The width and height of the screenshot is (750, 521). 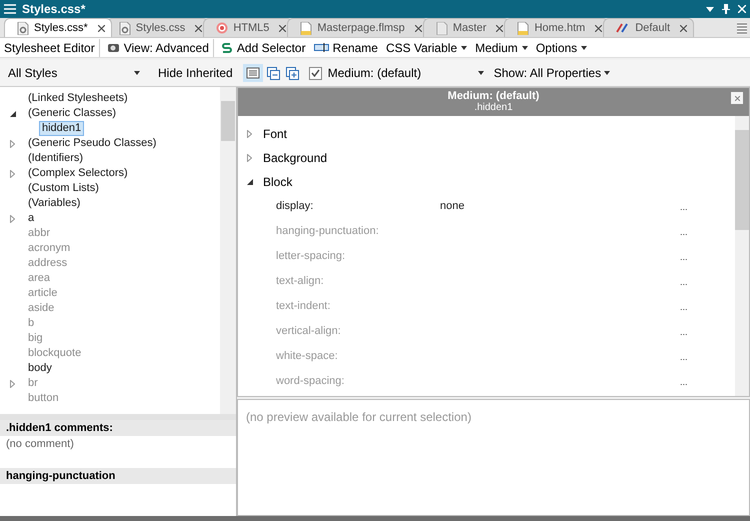 I want to click on tree-item: (Variables), so click(x=54, y=203).